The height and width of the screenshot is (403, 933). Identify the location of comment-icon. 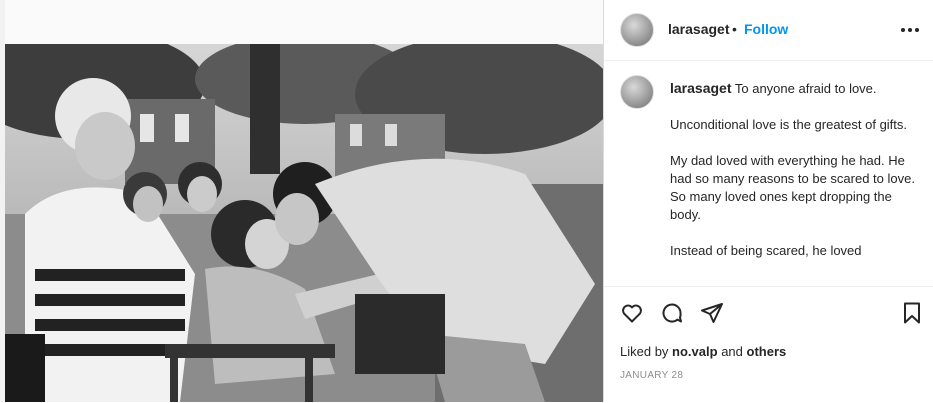
(672, 313).